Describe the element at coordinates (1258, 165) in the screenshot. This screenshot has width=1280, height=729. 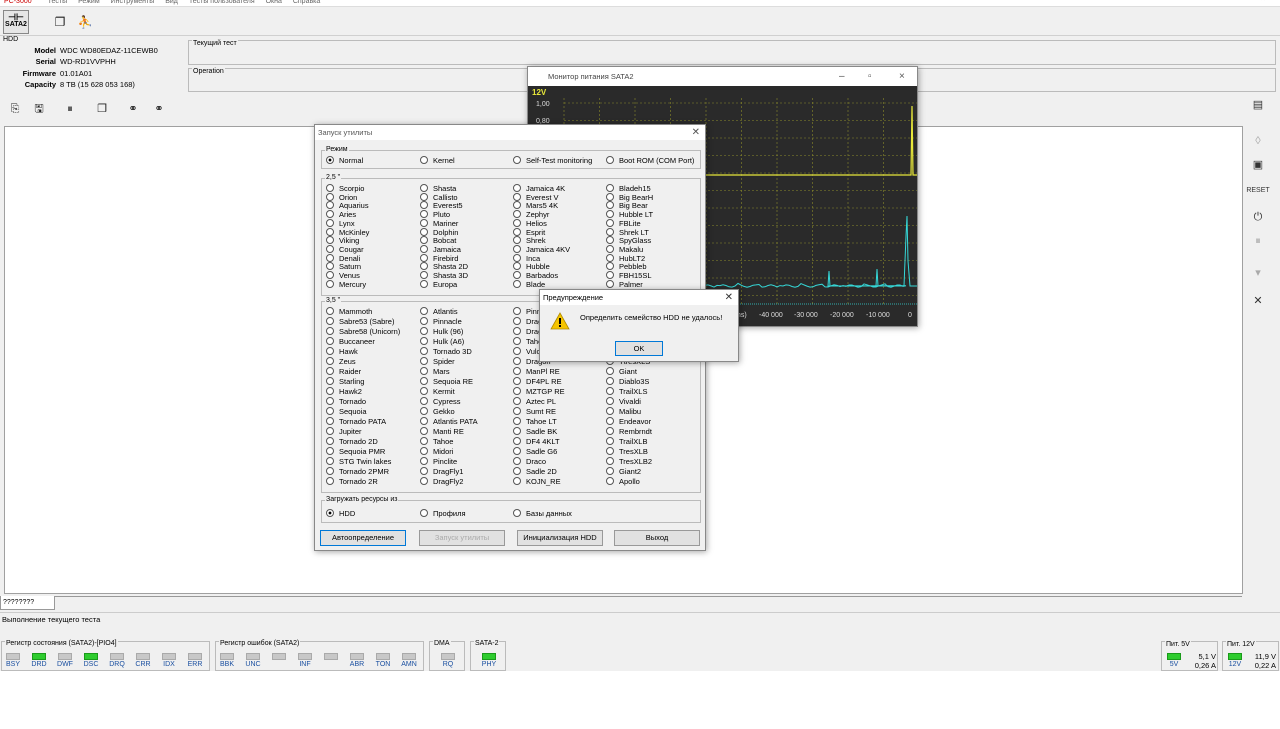
I see `terminal-icon: ▣` at that location.